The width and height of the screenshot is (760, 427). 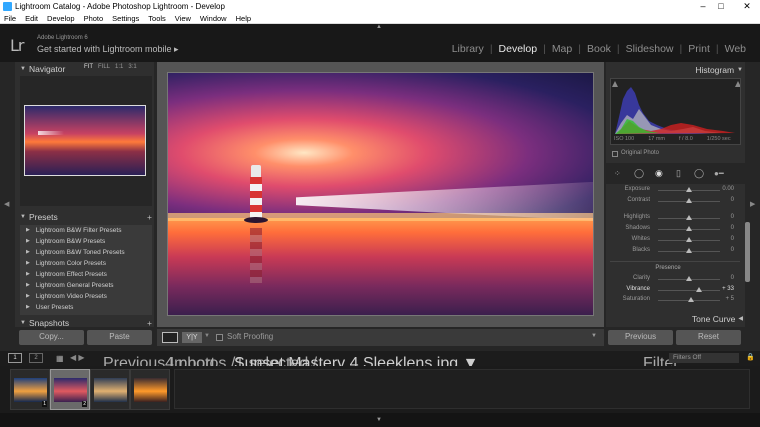 I want to click on add-snapshot-icon: +, so click(x=149, y=323).